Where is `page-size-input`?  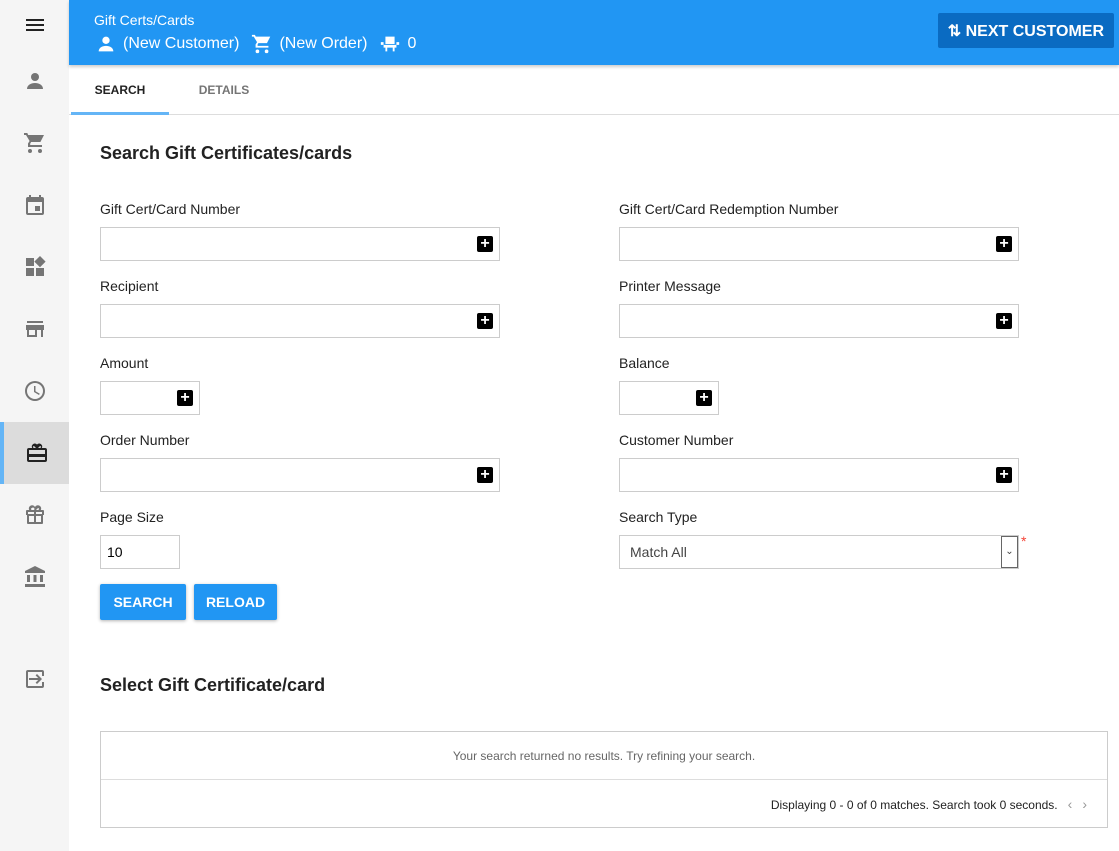
page-size-input is located at coordinates (140, 552).